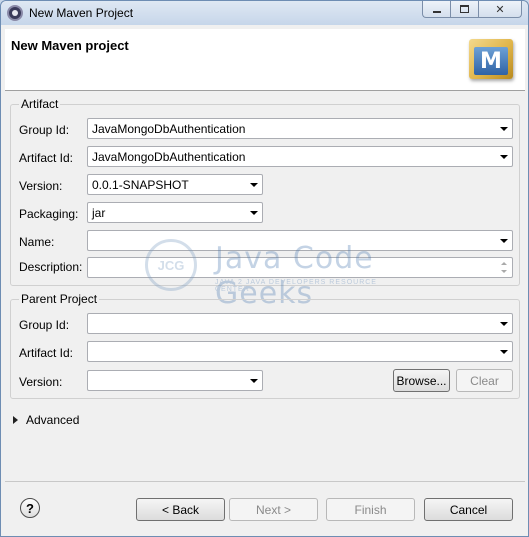  What do you see at coordinates (484, 380) in the screenshot?
I see `clear-button: Clear` at bounding box center [484, 380].